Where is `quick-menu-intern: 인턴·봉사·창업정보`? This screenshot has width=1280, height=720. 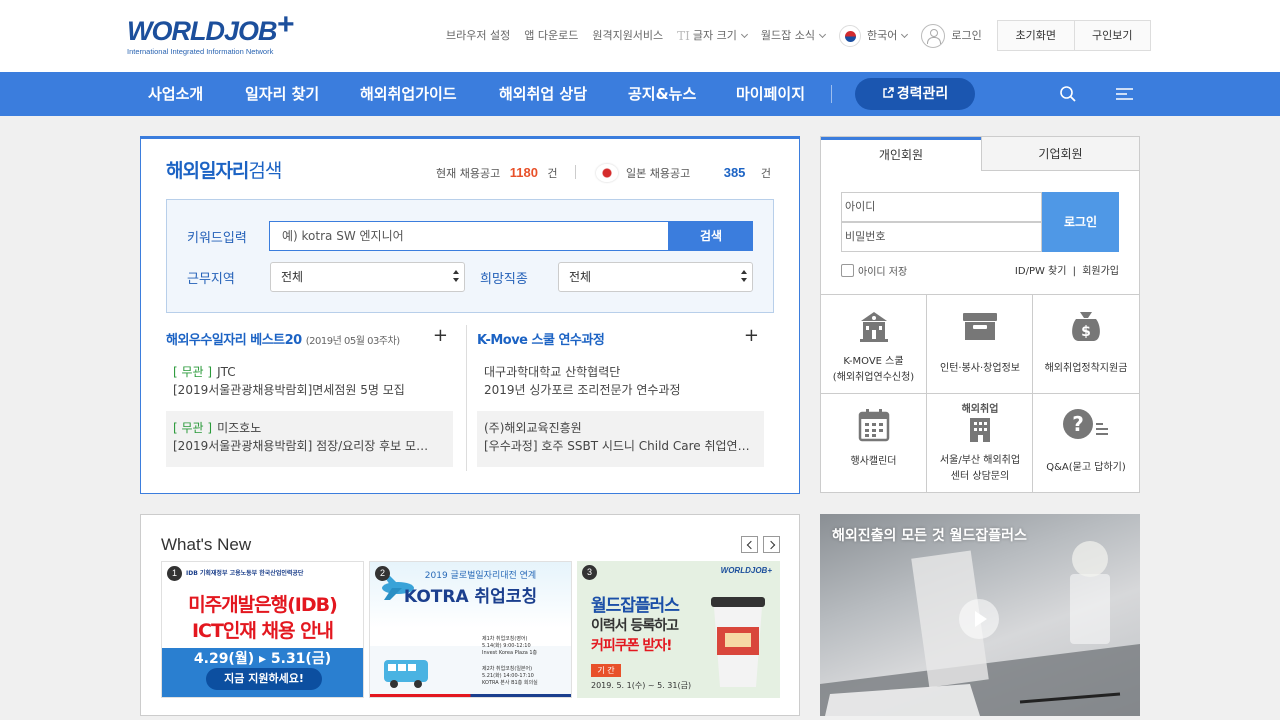
quick-menu-intern: 인턴·봉사·창업정보 is located at coordinates (979, 343).